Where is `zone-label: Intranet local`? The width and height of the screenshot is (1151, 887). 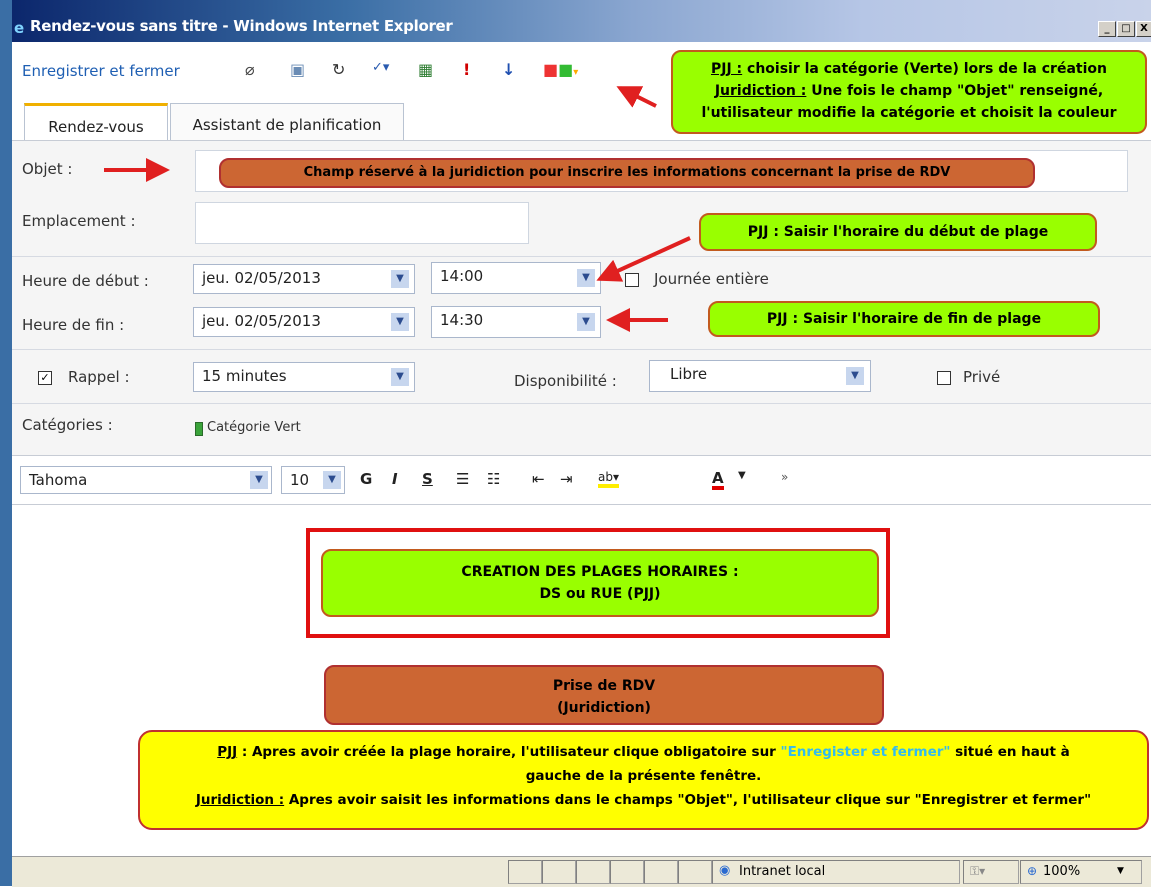
zone-label: Intranet local is located at coordinates (782, 871).